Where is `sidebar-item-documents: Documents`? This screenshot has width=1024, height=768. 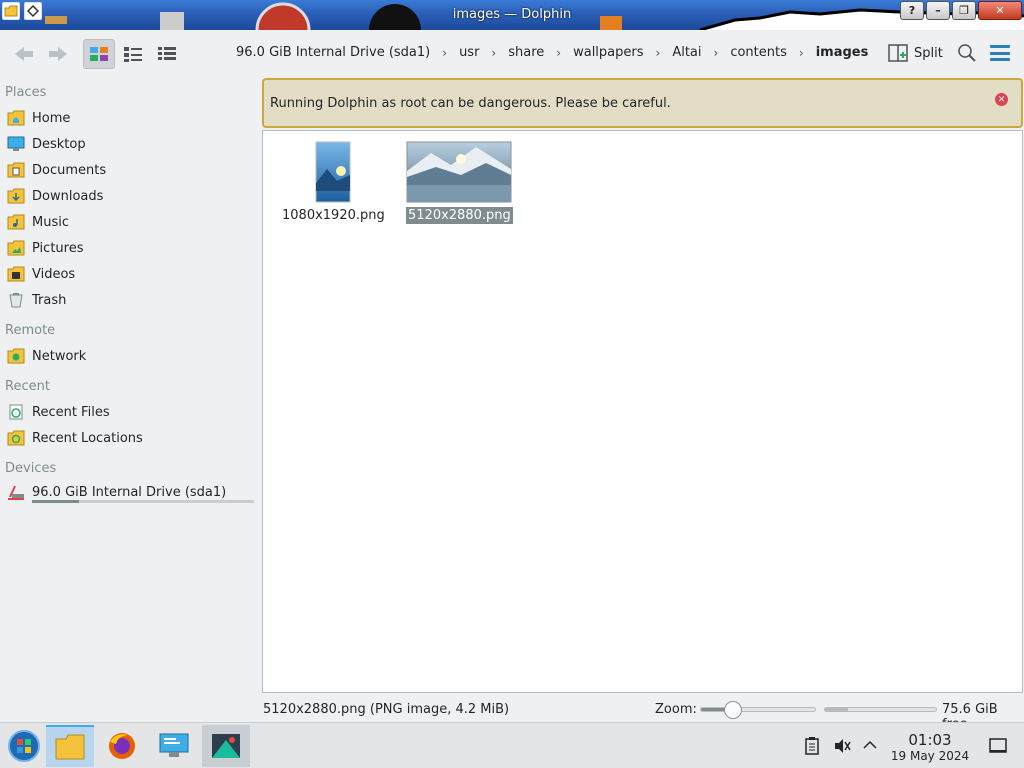 sidebar-item-documents: Documents is located at coordinates (56, 170).